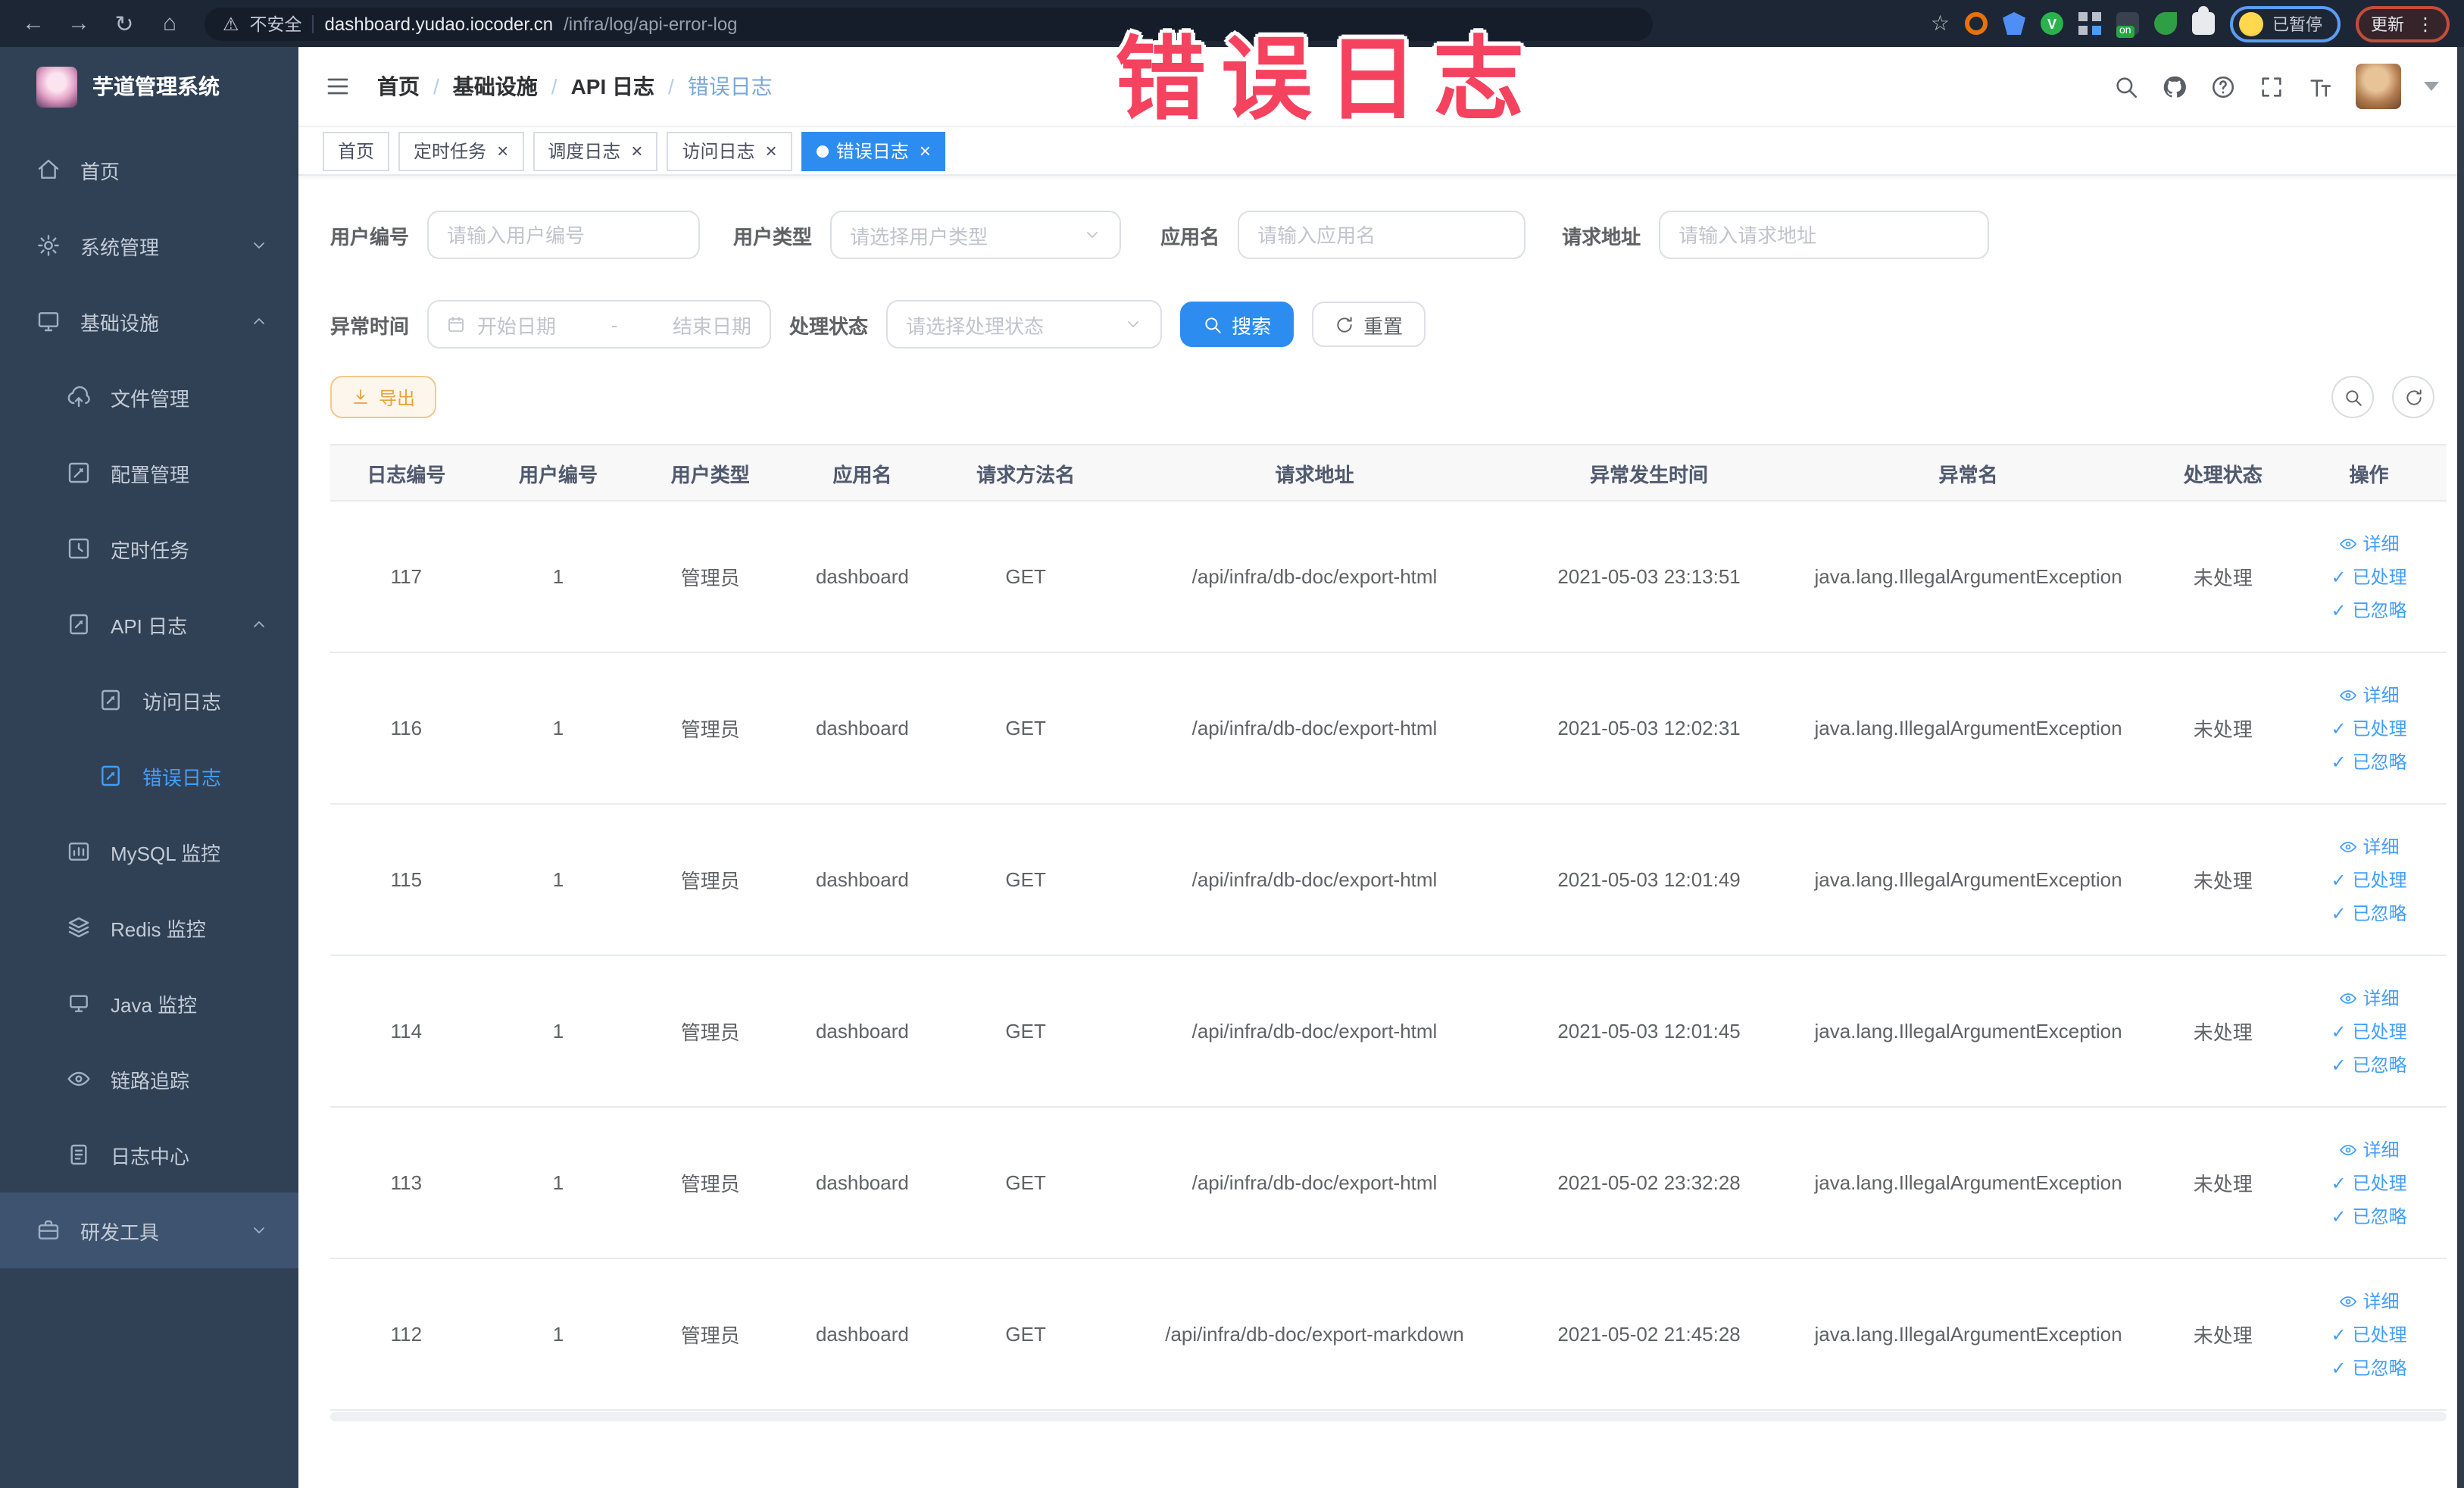 The image size is (2464, 1488). What do you see at coordinates (79, 1155) in the screenshot?
I see `doc-icon` at bounding box center [79, 1155].